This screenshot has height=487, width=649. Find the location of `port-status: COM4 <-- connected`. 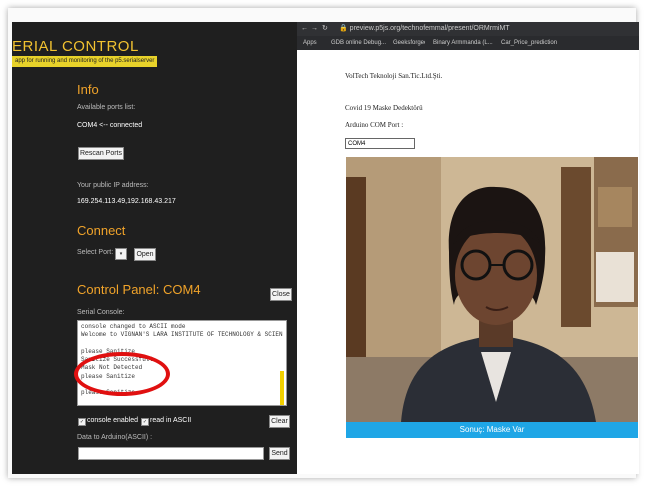

port-status: COM4 <-- connected is located at coordinates (110, 125).